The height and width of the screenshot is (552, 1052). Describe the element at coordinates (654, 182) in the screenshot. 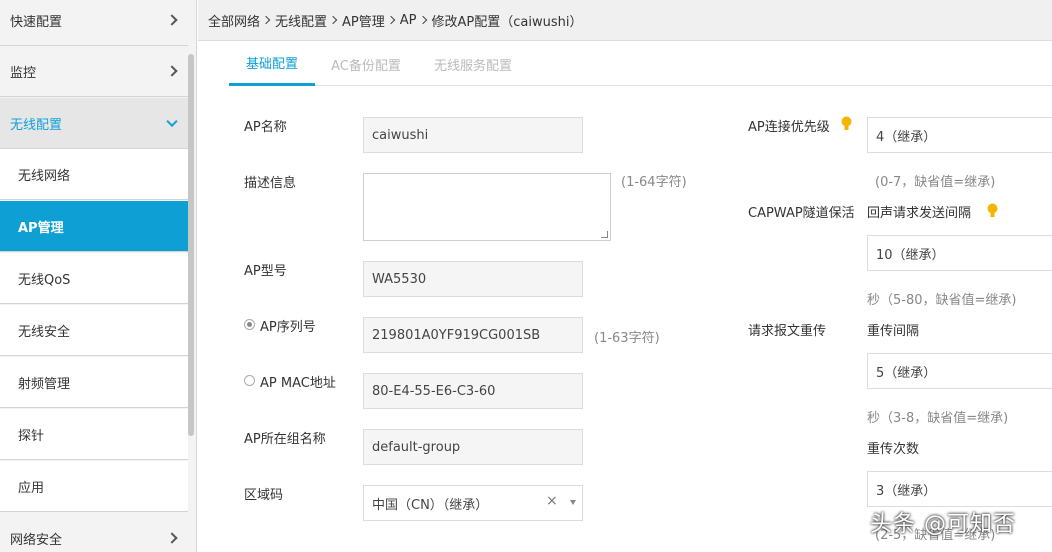

I see `description-hint: (1-64字符)` at that location.